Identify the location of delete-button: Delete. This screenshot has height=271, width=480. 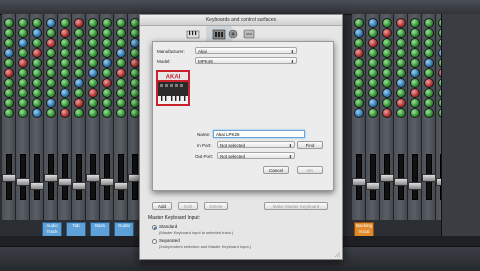
(216, 206).